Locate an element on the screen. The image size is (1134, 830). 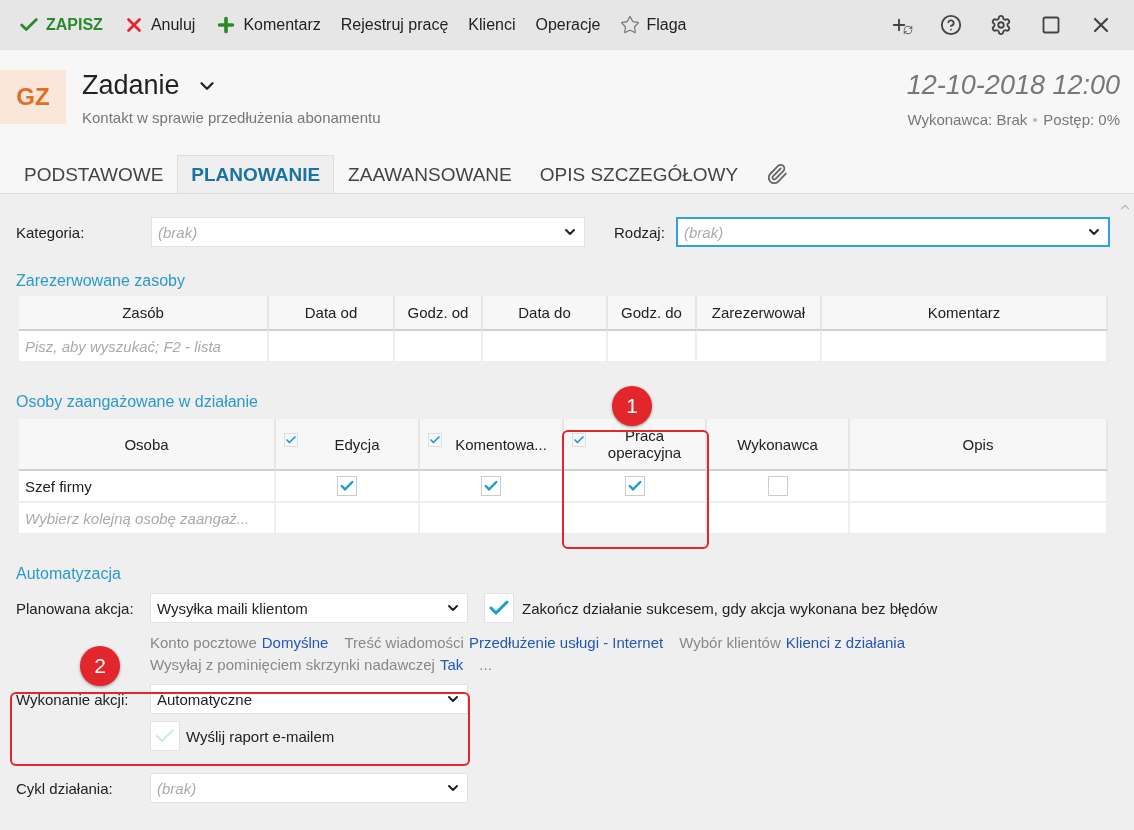
section-title: Osoby zaangażowane w działanie is located at coordinates (137, 402).